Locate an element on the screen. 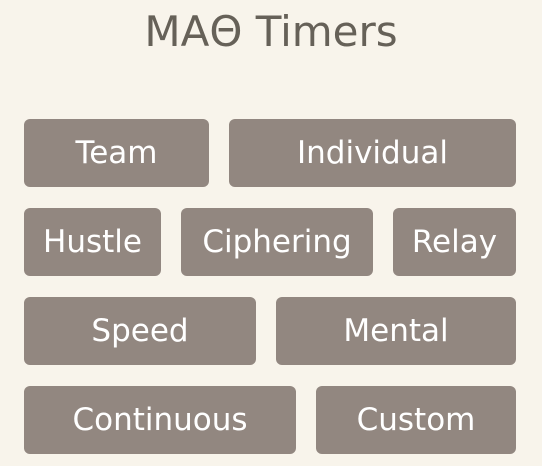 This screenshot has height=466, width=542. individual-button: Individual is located at coordinates (372, 153).